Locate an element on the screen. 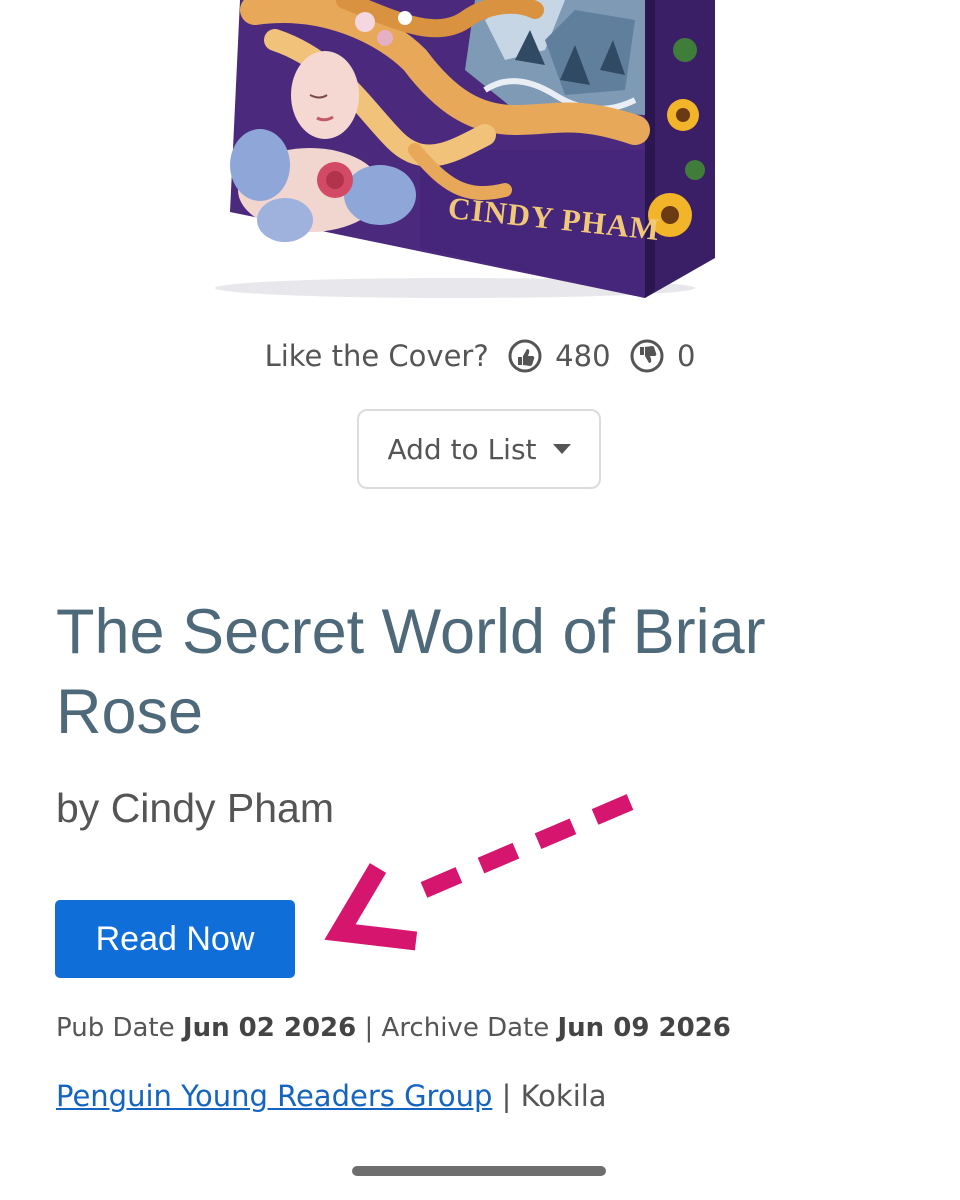 This screenshot has height=1200, width=960. thumbs-down-icon is located at coordinates (647, 356).